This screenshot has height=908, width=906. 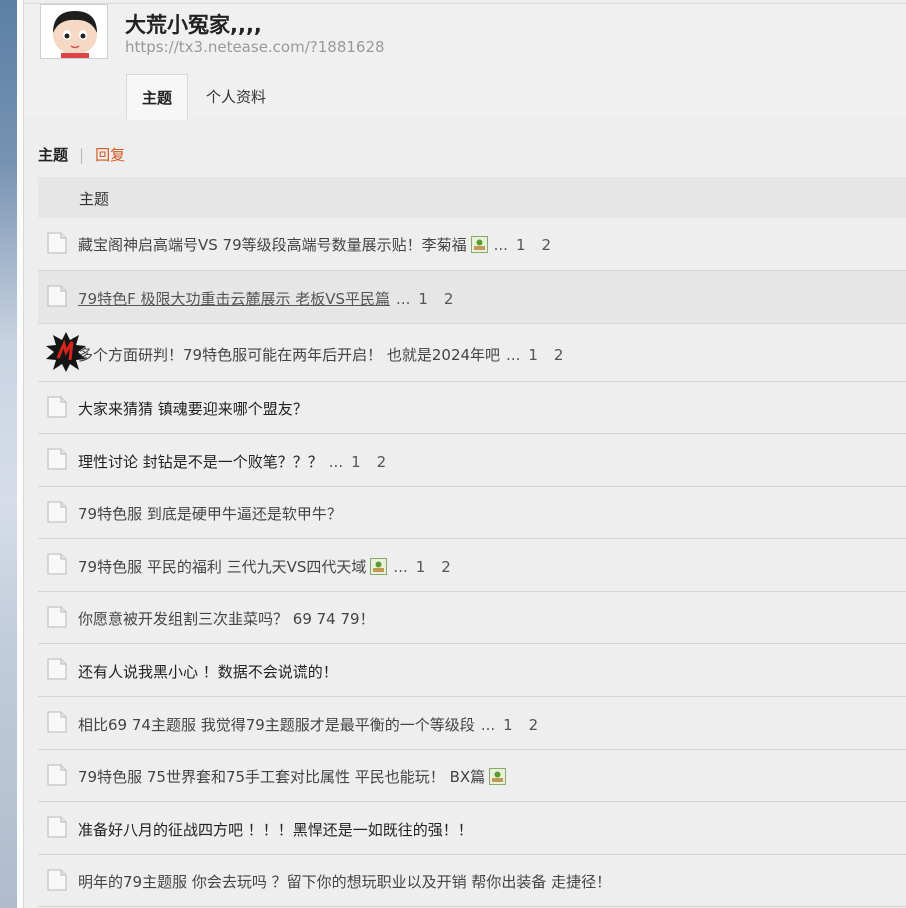 I want to click on topic-title: 79特色服 到底是硬甲牛逼还是软甲牛？, so click(x=210, y=513).